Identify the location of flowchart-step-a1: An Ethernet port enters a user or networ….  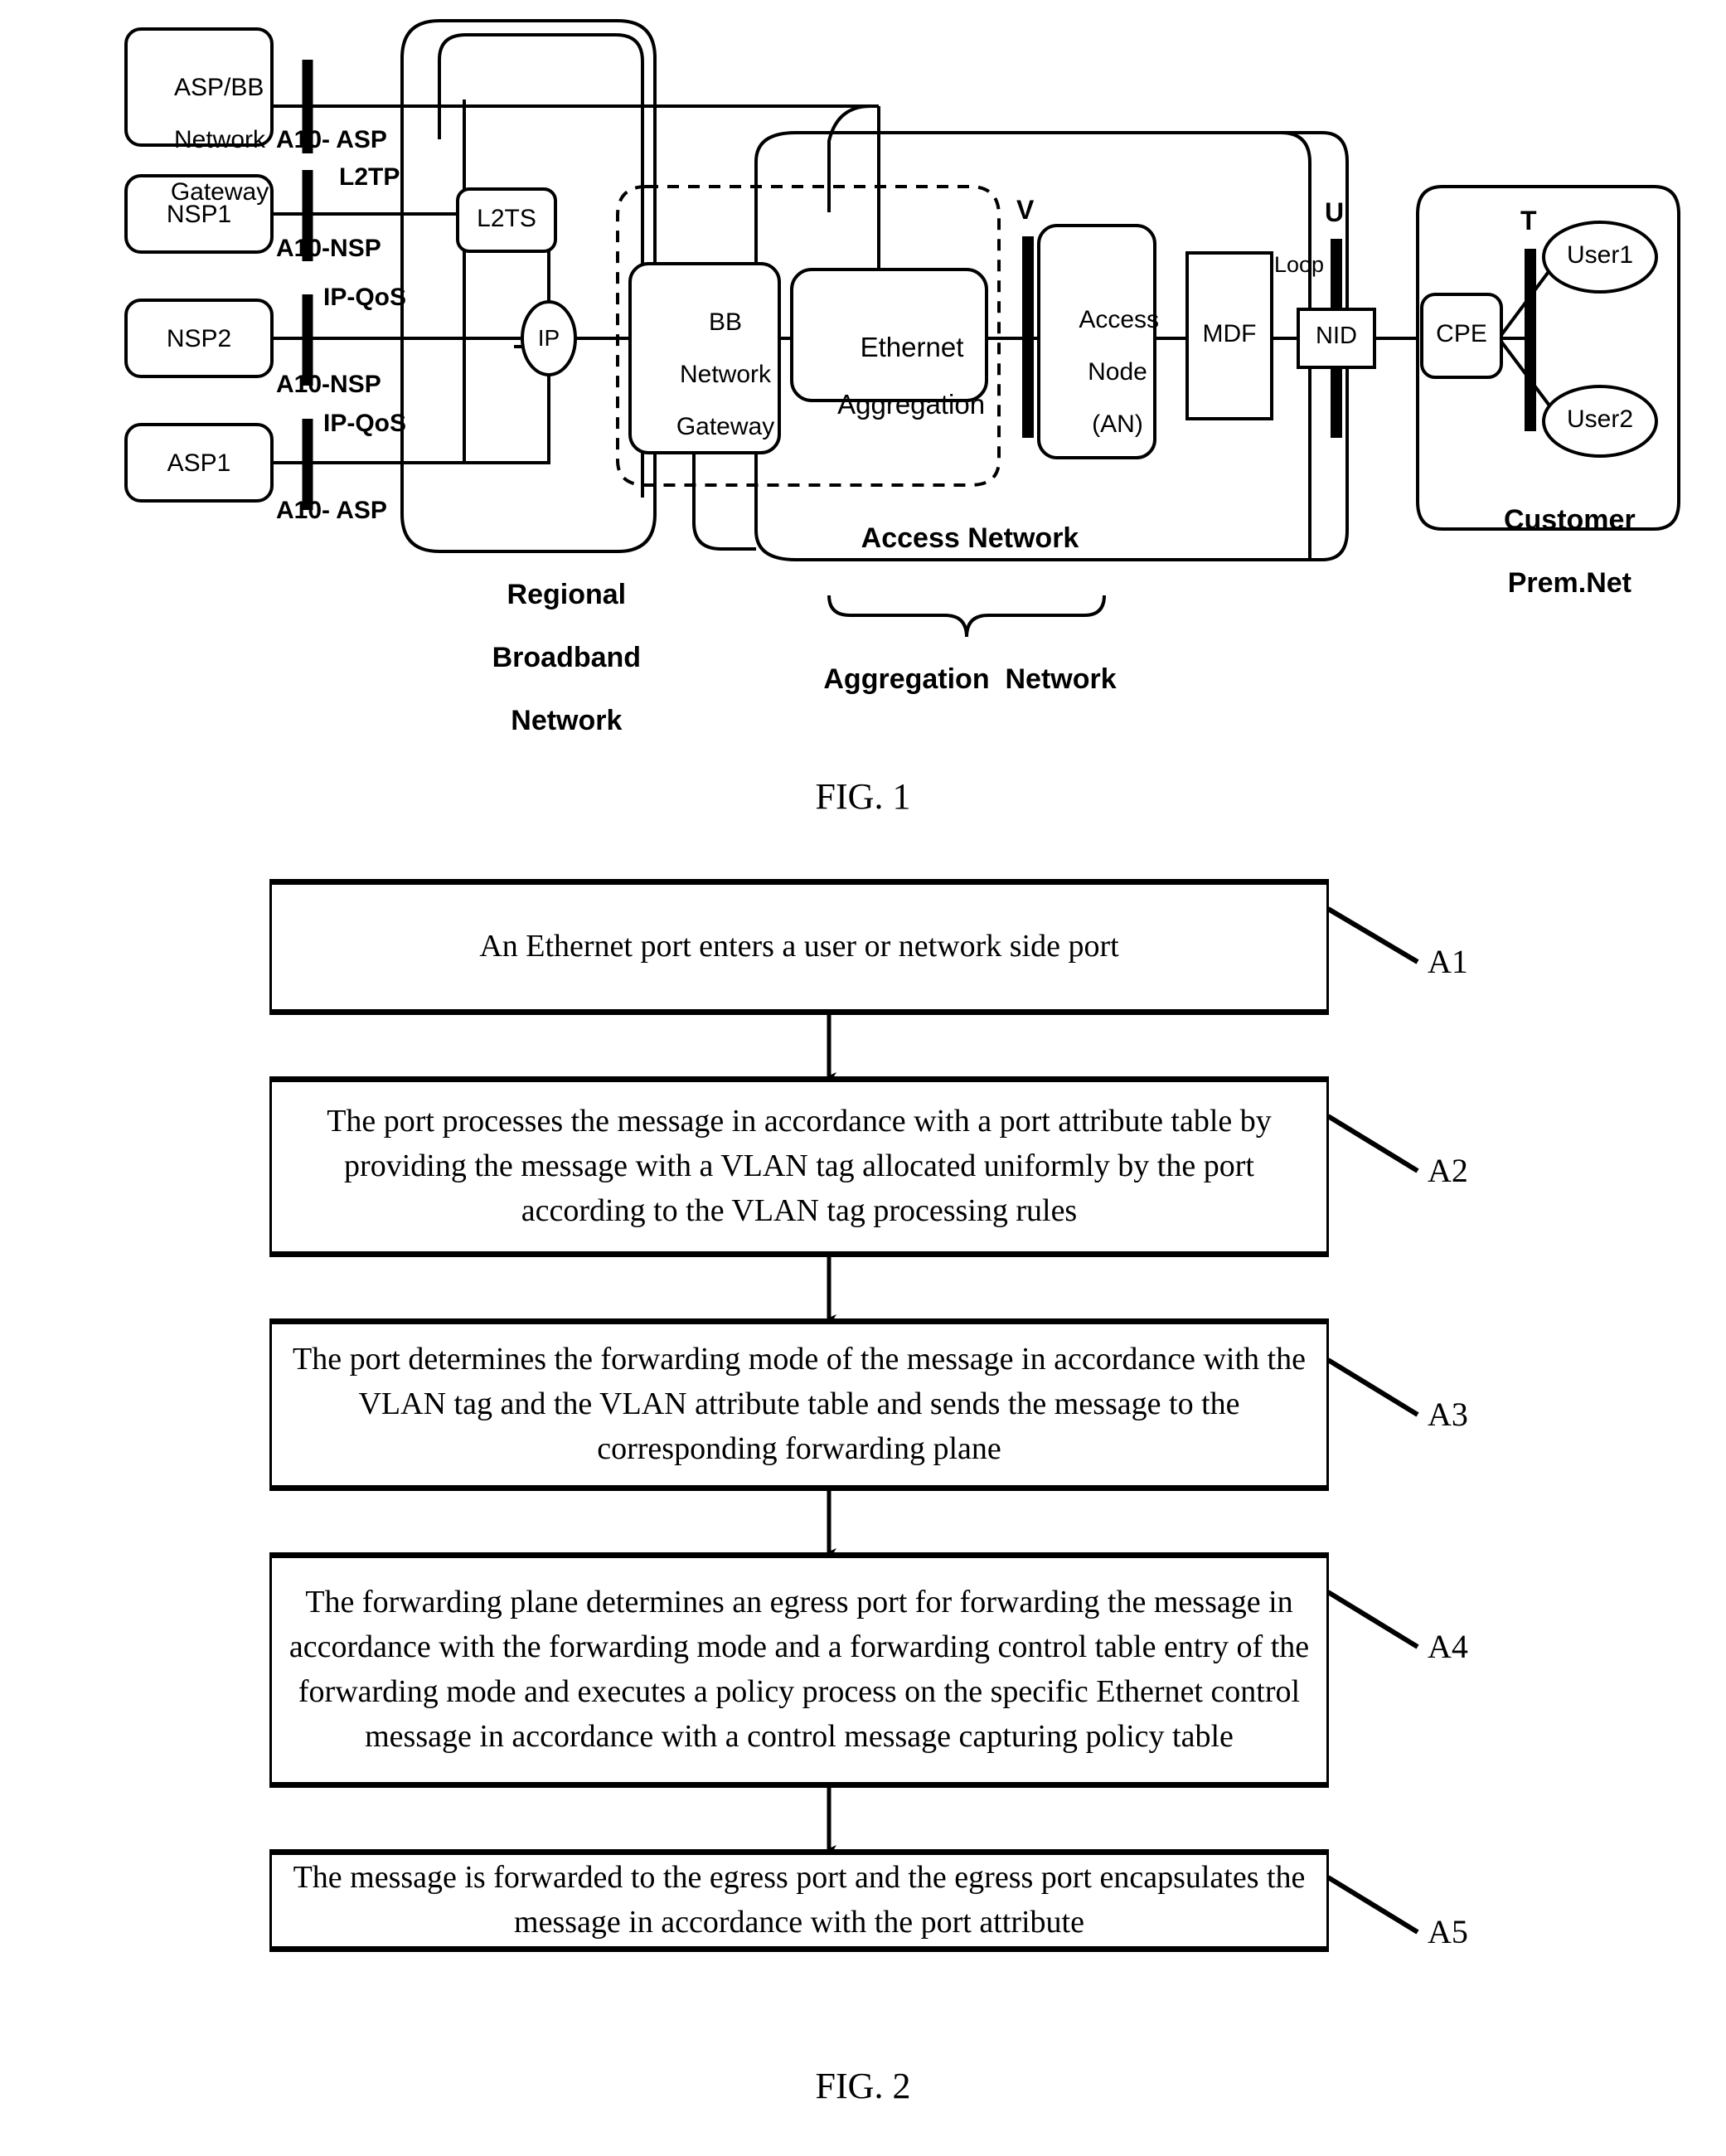
(799, 947).